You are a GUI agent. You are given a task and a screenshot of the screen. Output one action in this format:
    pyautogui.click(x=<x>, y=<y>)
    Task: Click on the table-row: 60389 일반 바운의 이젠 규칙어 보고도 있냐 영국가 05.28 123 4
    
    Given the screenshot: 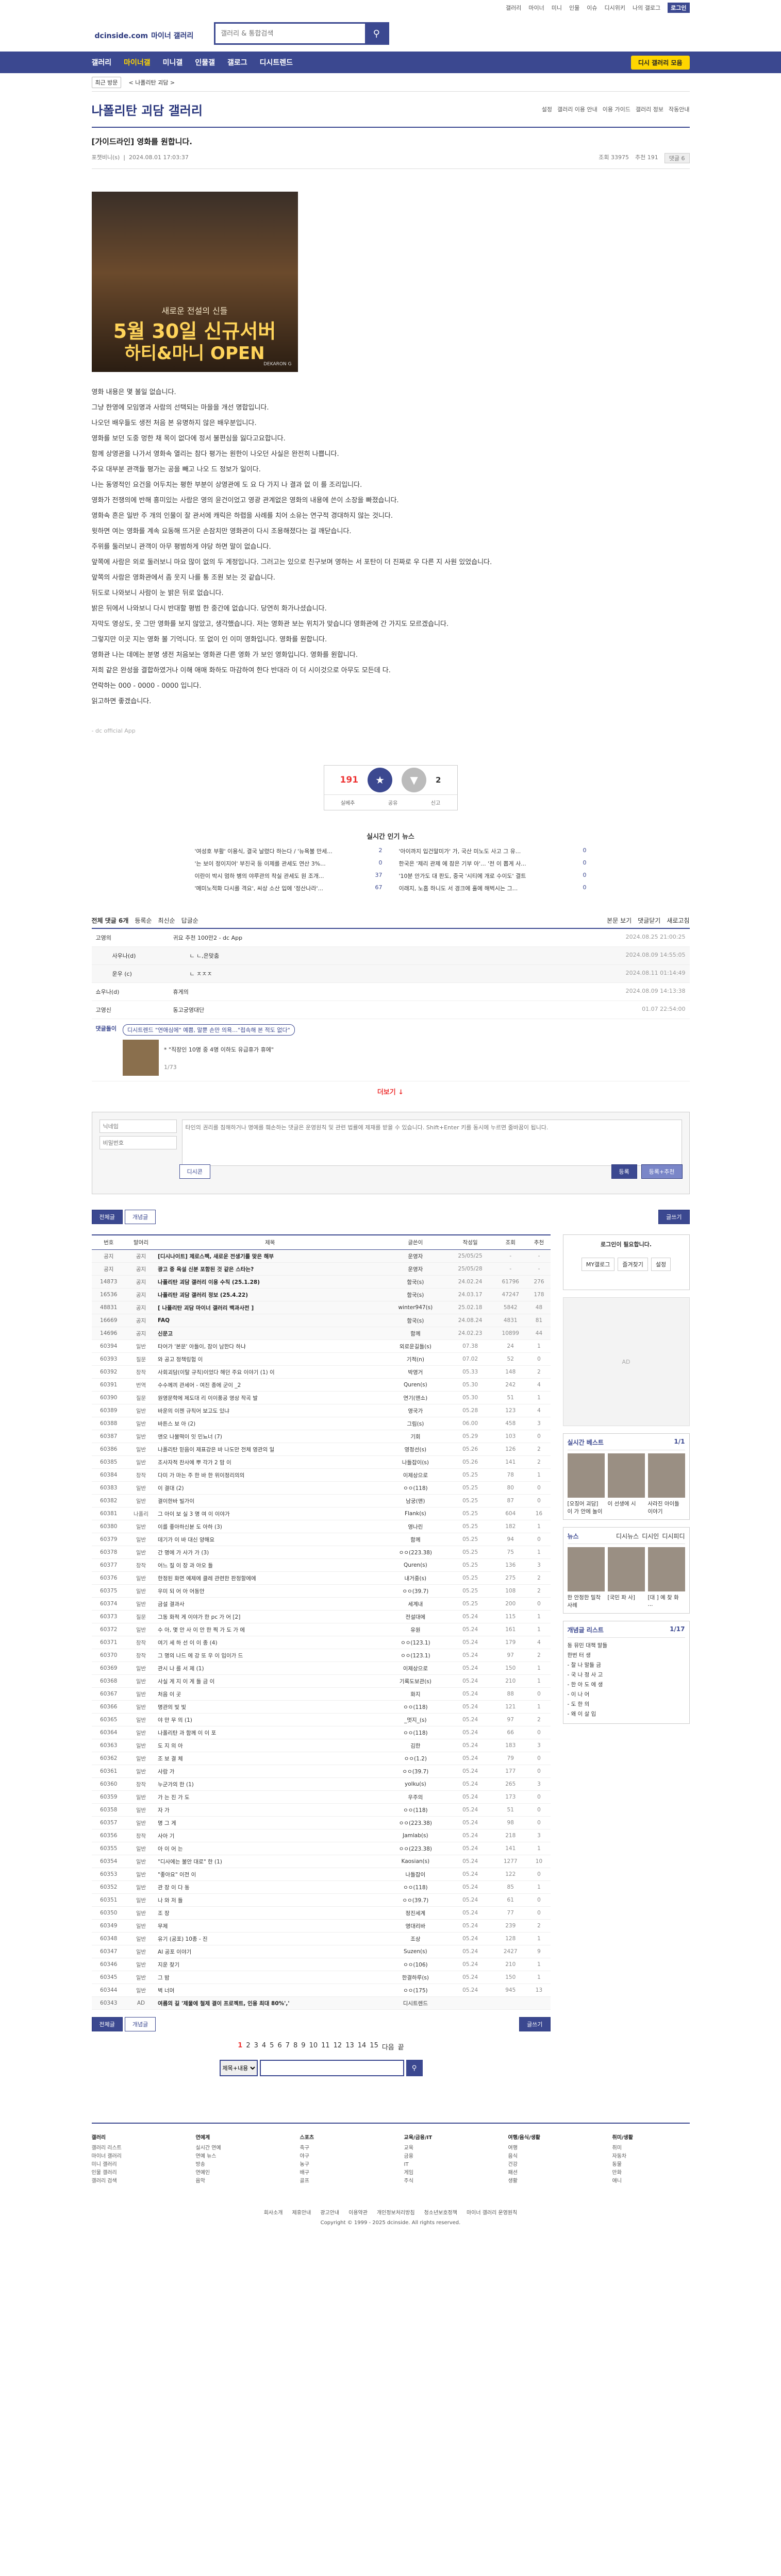 What is the action you would take?
    pyautogui.click(x=321, y=1410)
    